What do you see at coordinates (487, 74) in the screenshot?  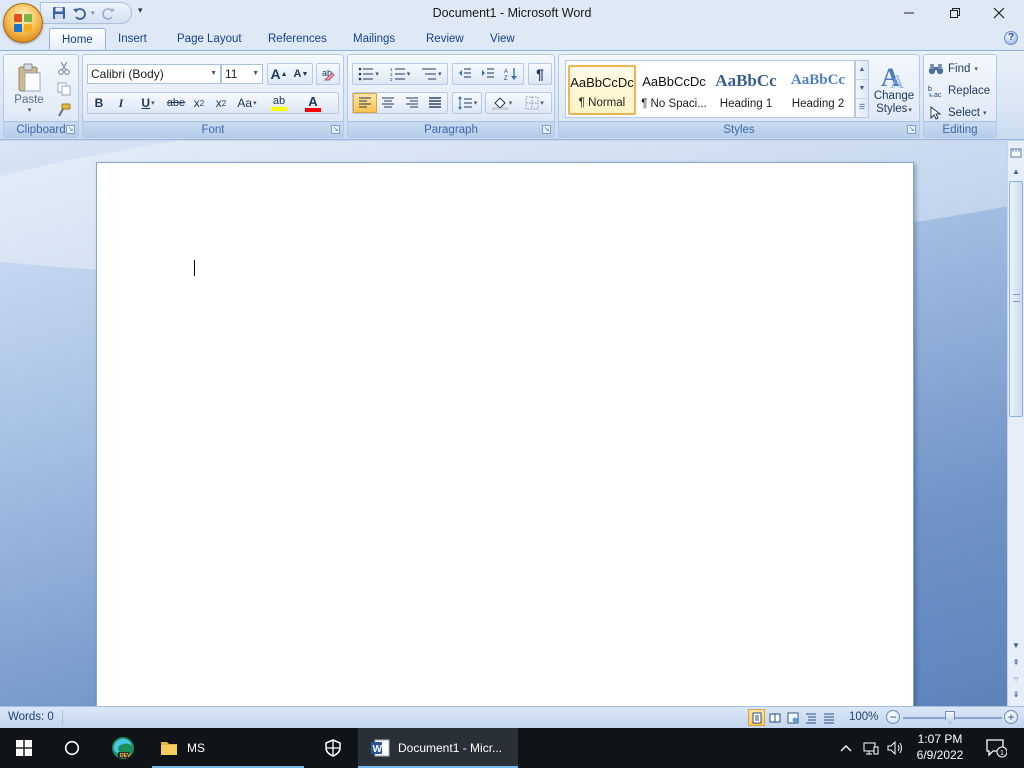 I see `increase-indent-icon` at bounding box center [487, 74].